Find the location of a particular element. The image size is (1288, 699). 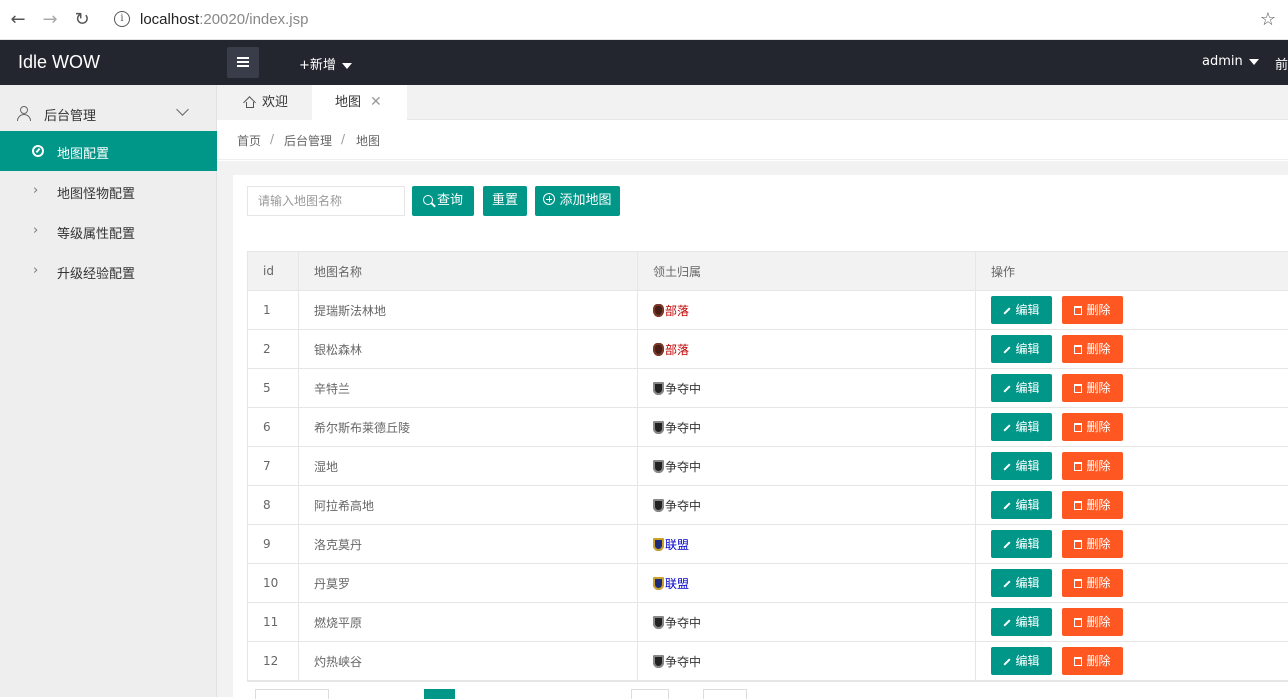

page-jump-button is located at coordinates (725, 694).